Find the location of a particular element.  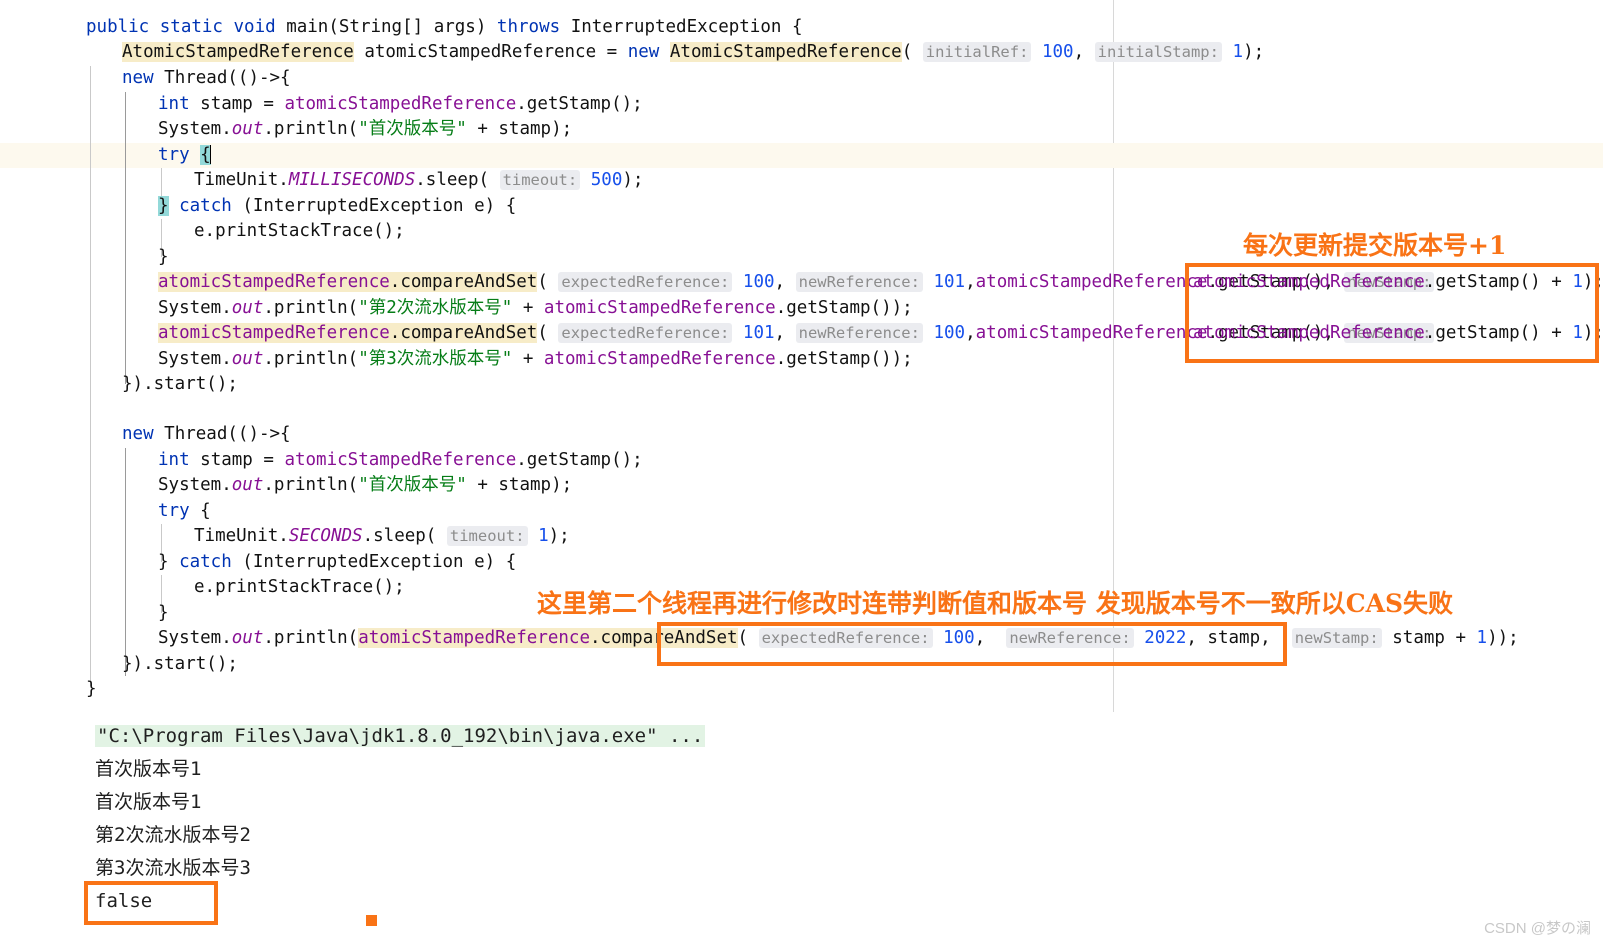

token-catch: catch is located at coordinates (205, 206).